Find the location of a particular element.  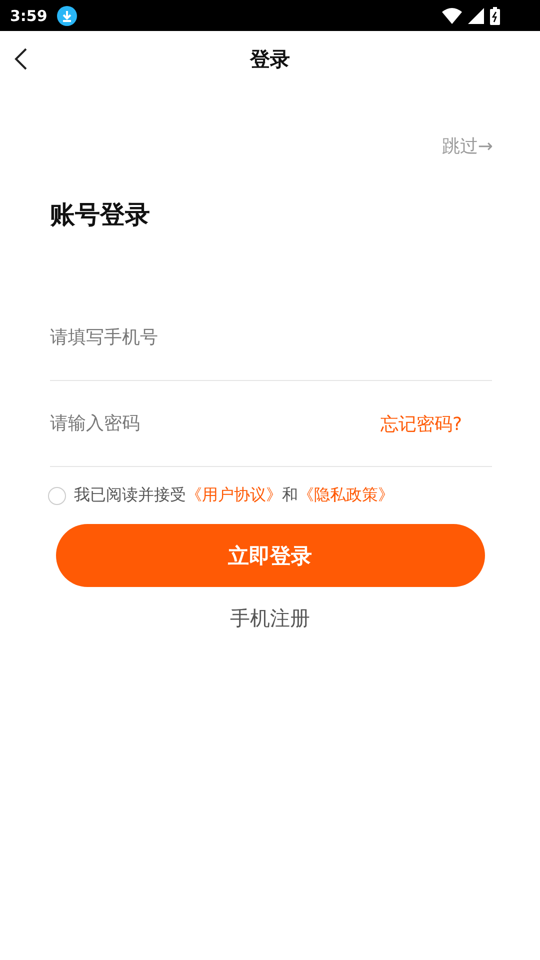

register-link: 手机注册 is located at coordinates (270, 618).